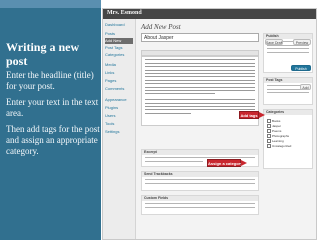  Describe the element at coordinates (249, 115) in the screenshot. I see `add-tags-callout: Add tags` at that location.